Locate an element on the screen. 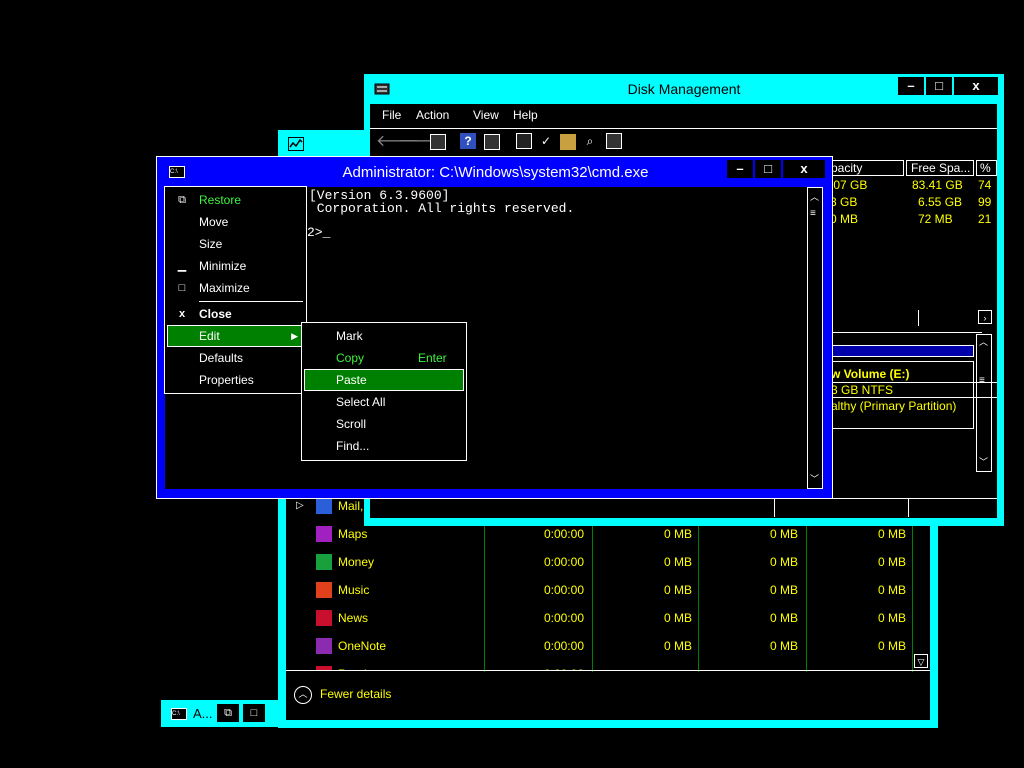 The width and height of the screenshot is (1024, 768). menu-action: Action is located at coordinates (432, 115).